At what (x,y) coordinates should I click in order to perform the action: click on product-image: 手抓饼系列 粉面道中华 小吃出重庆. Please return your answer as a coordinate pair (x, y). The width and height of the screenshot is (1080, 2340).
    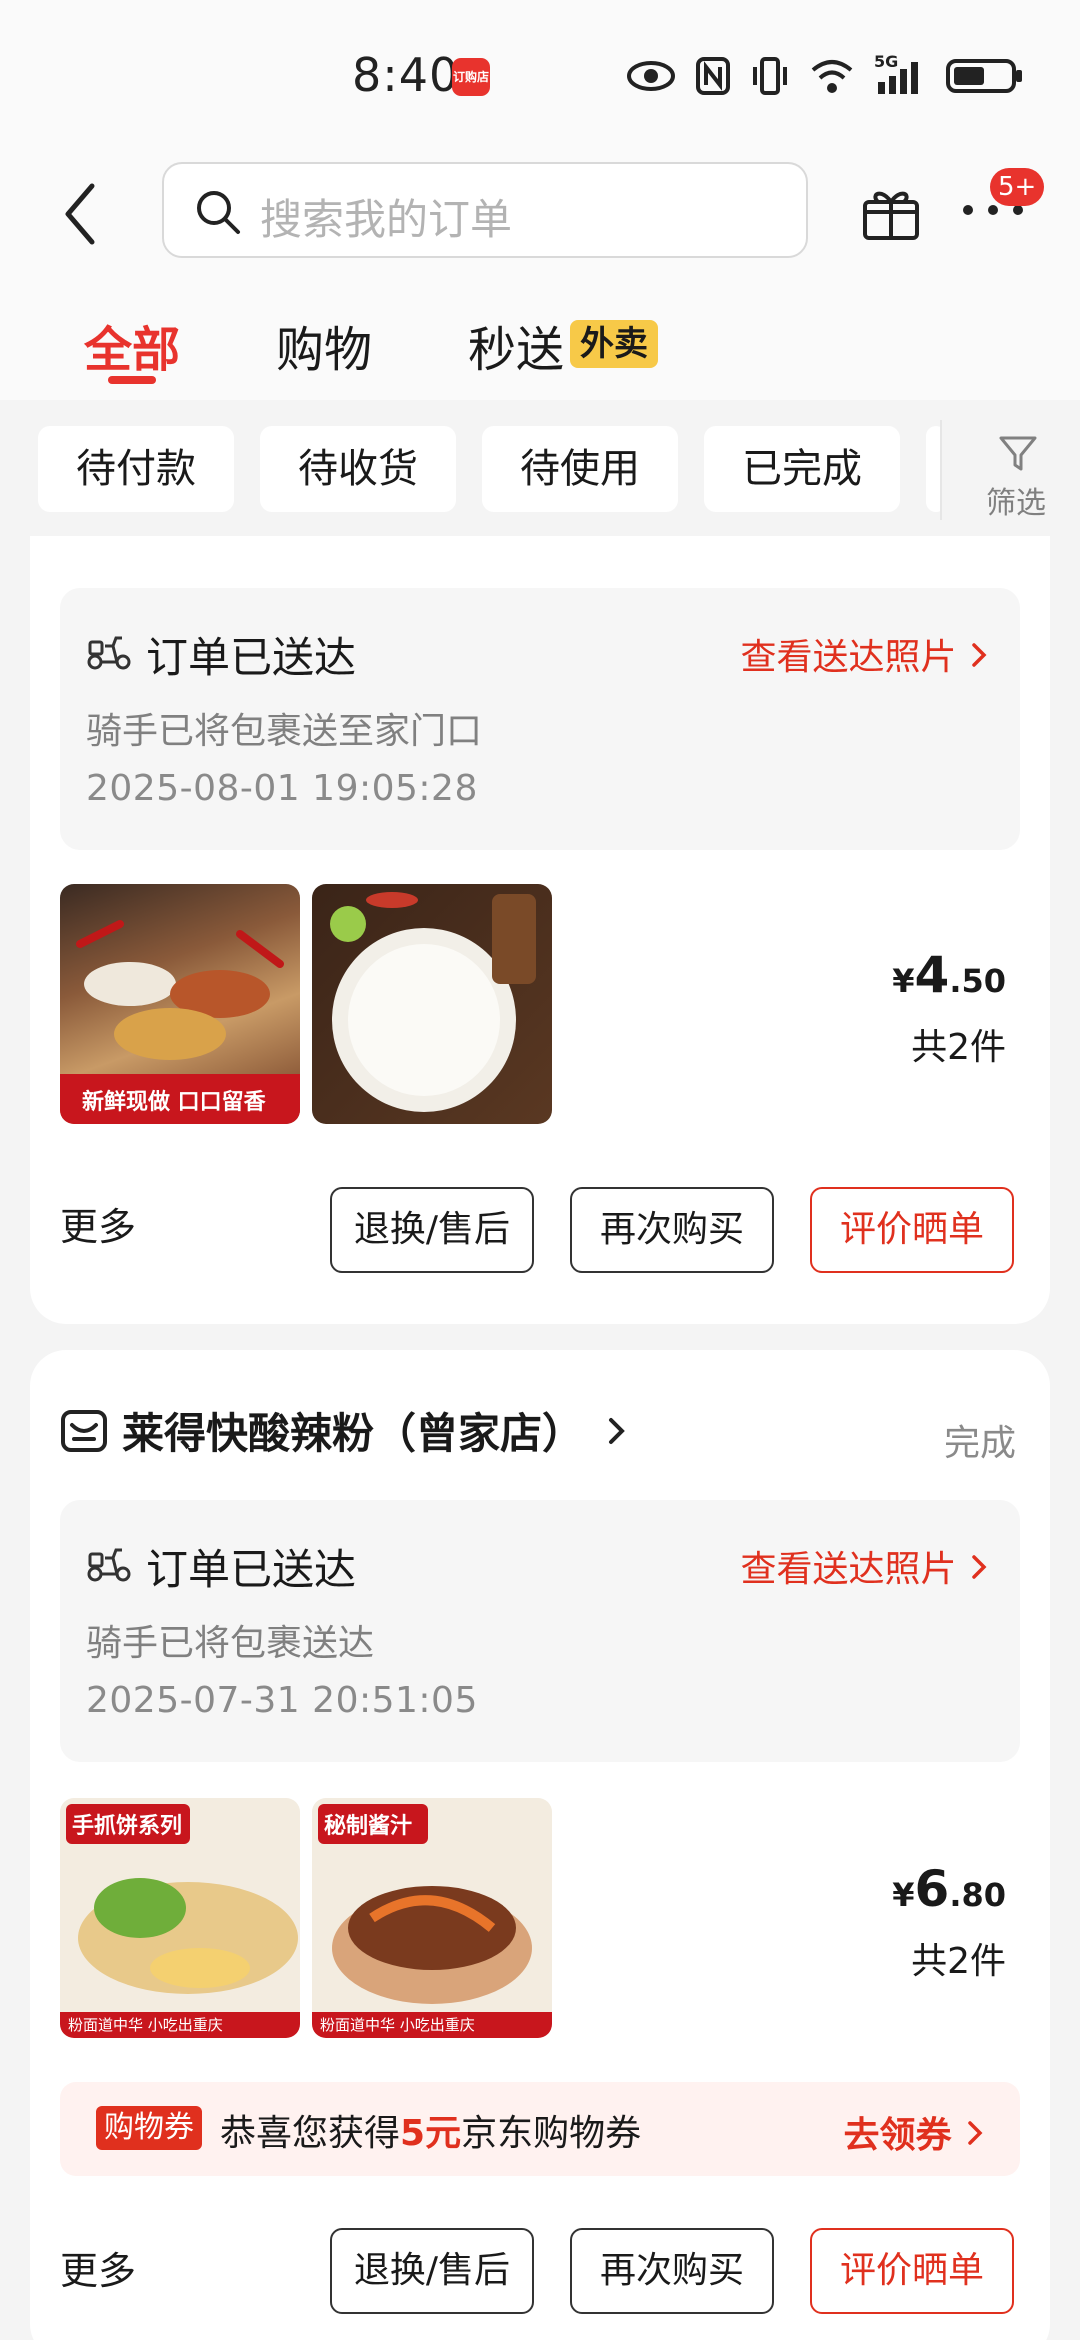
    Looking at the image, I should click on (180, 1918).